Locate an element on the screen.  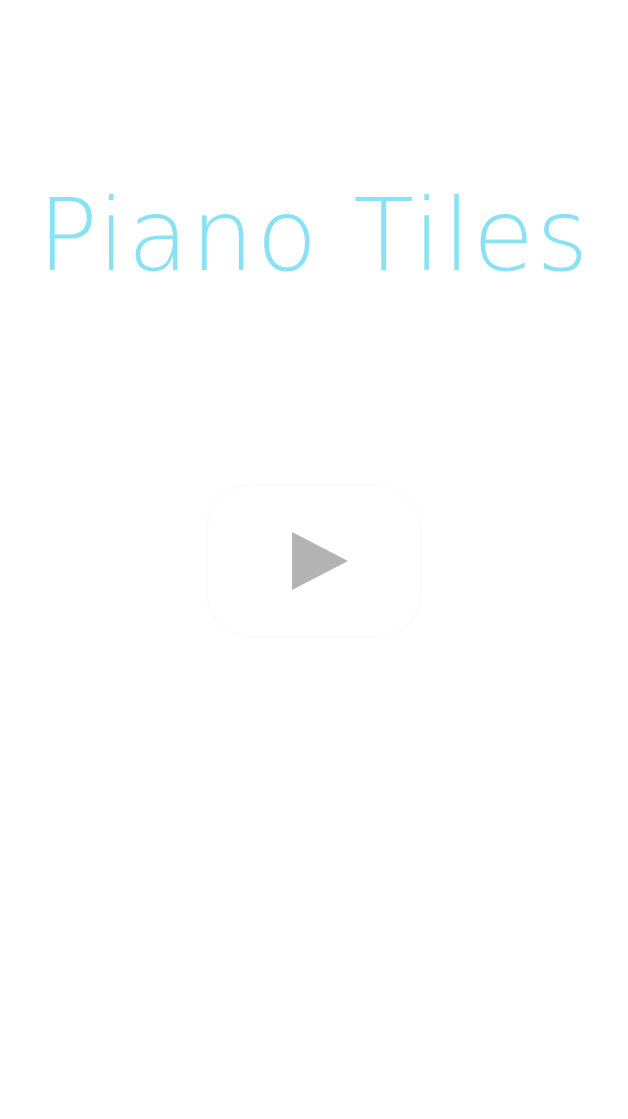
game-title: Piano Tiles is located at coordinates (314, 235).